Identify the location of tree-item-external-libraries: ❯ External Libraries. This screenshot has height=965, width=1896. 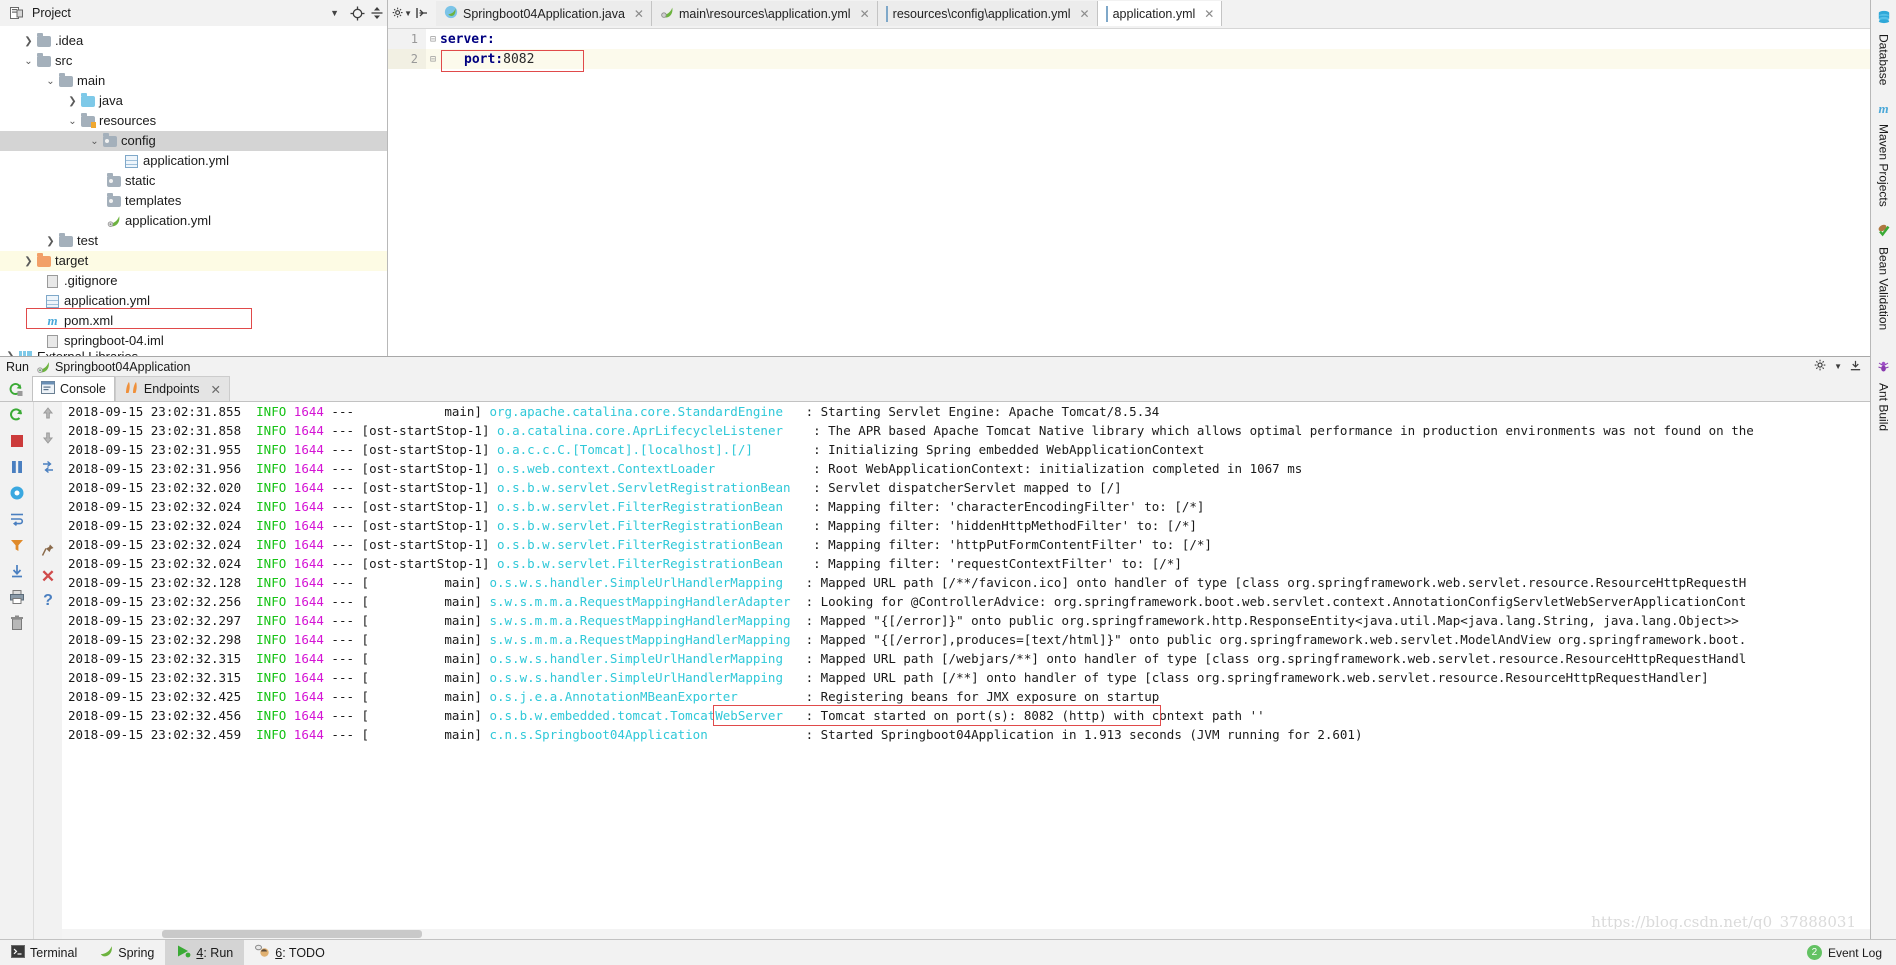
(193, 353).